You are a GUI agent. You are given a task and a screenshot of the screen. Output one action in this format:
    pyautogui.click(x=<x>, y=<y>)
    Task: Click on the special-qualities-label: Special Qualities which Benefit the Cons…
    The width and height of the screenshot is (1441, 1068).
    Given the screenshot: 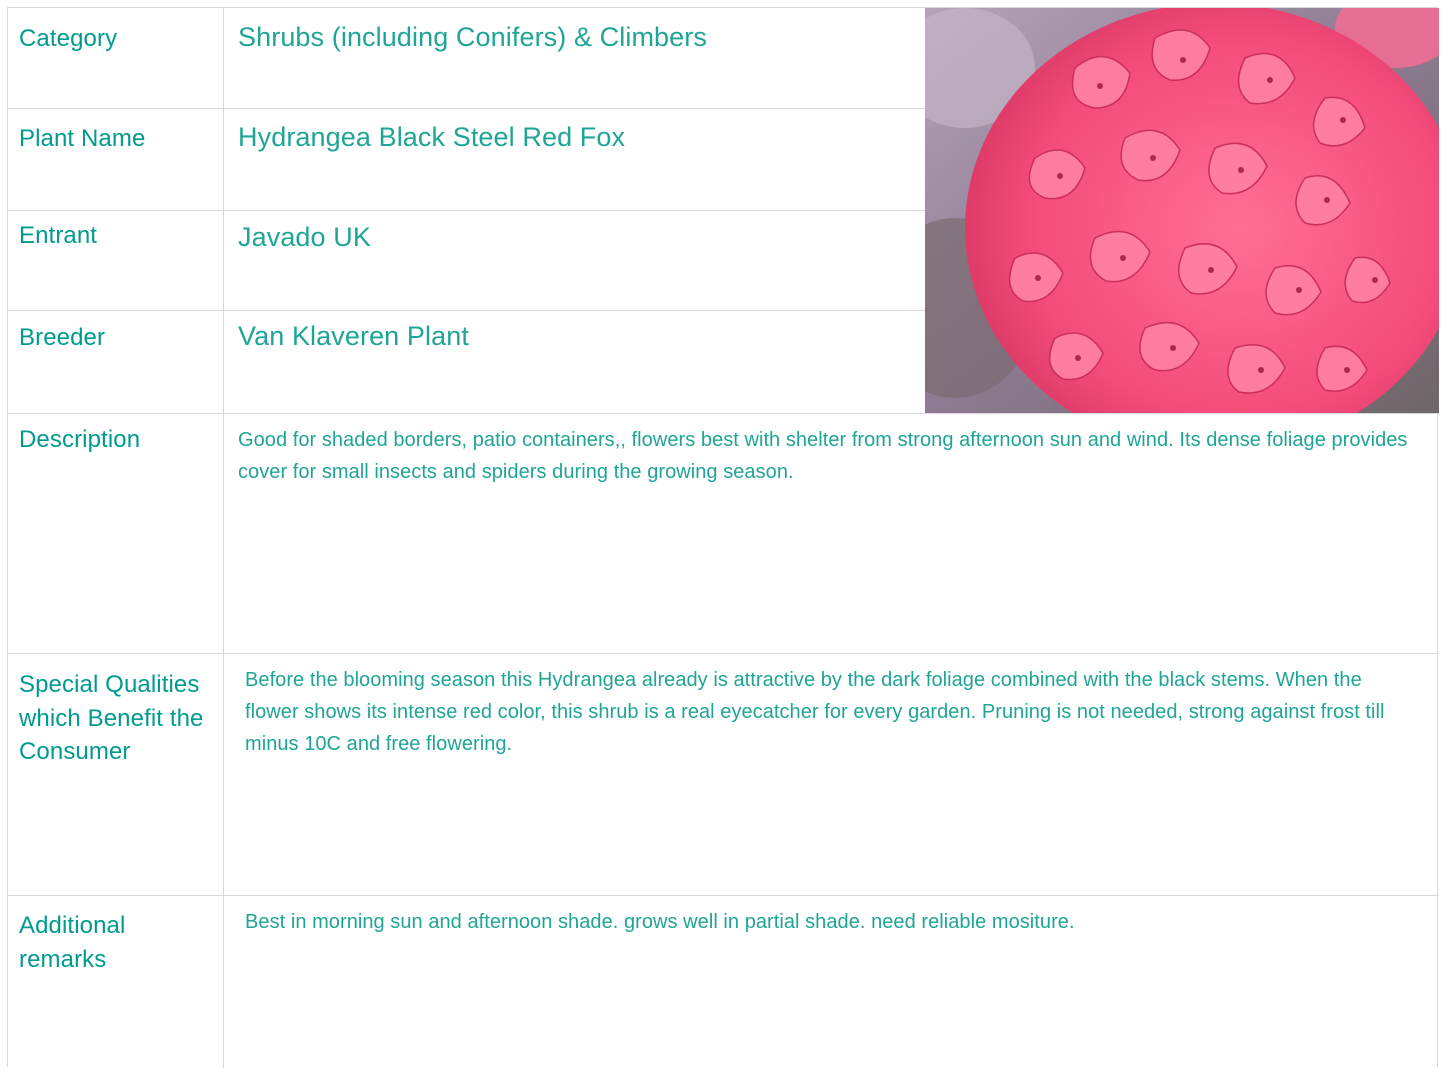 What is the action you would take?
    pyautogui.click(x=111, y=718)
    